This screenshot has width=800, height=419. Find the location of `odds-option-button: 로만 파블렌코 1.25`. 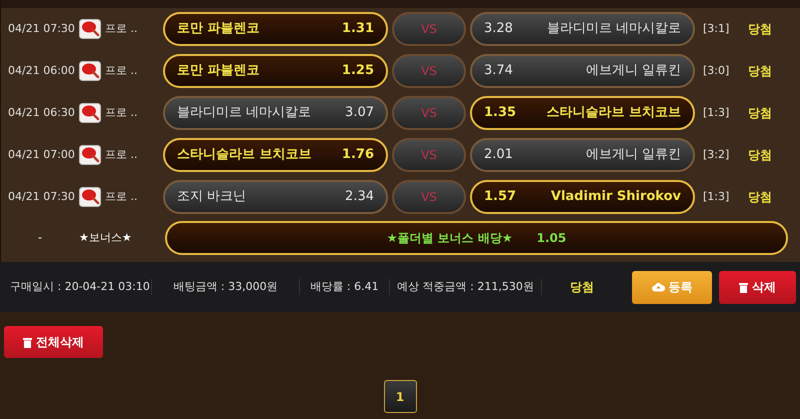

odds-option-button: 로만 파블렌코 1.25 is located at coordinates (275, 71).